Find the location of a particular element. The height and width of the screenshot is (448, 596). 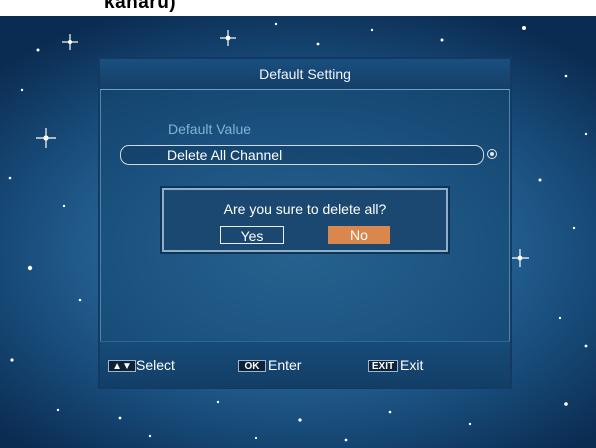

exit-hint-label: Exit is located at coordinates (412, 365).